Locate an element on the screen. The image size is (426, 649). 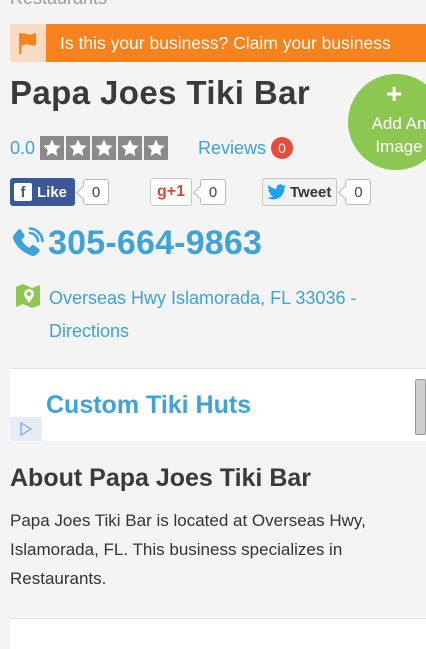
facebook-like-button: f Like is located at coordinates (43, 192).